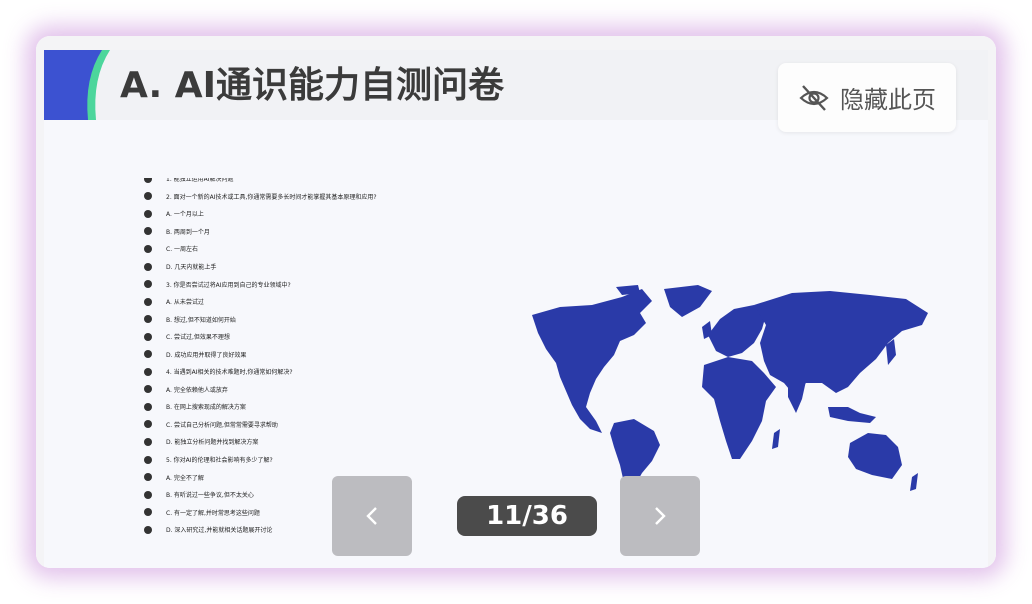  I want to click on question-text: A. 完全不了解, so click(185, 478).